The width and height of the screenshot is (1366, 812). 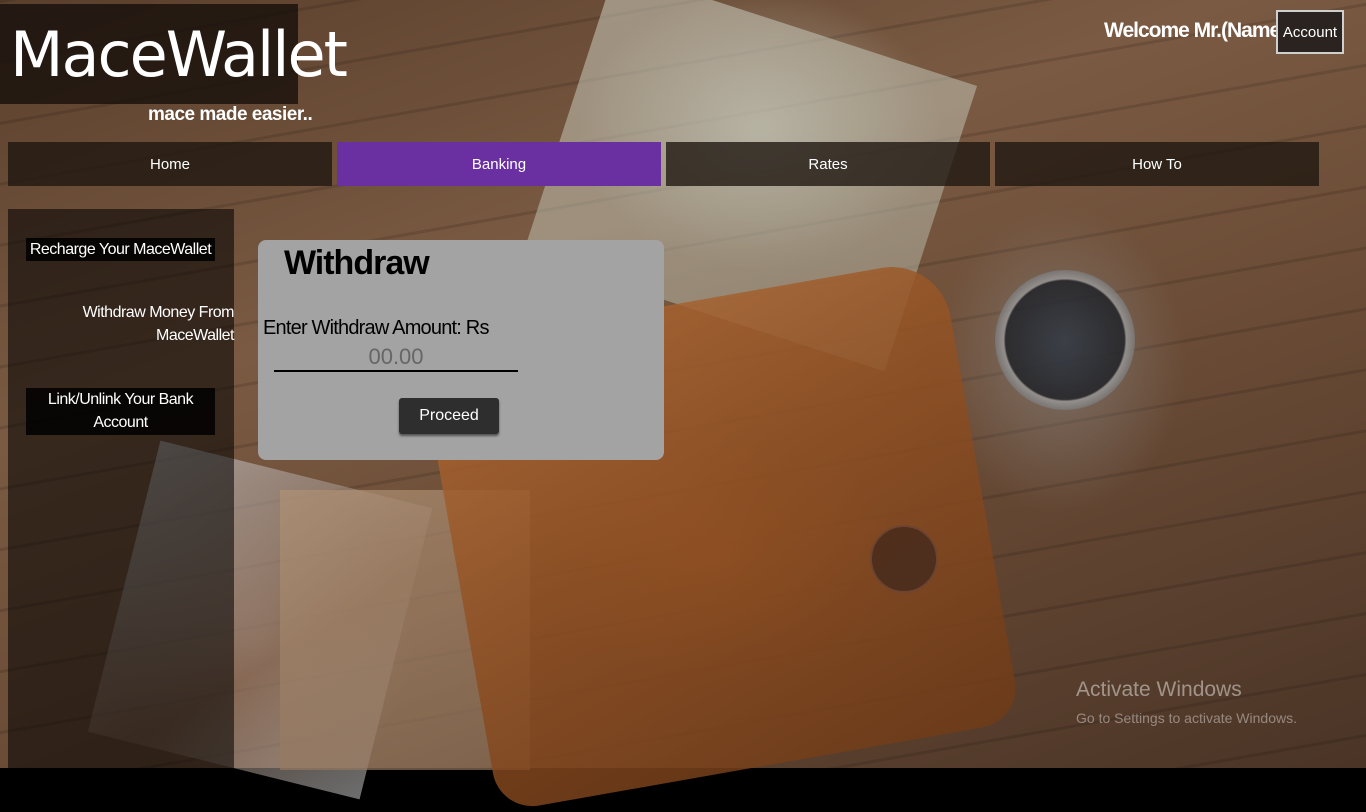 What do you see at coordinates (1310, 32) in the screenshot?
I see `account-button: Account` at bounding box center [1310, 32].